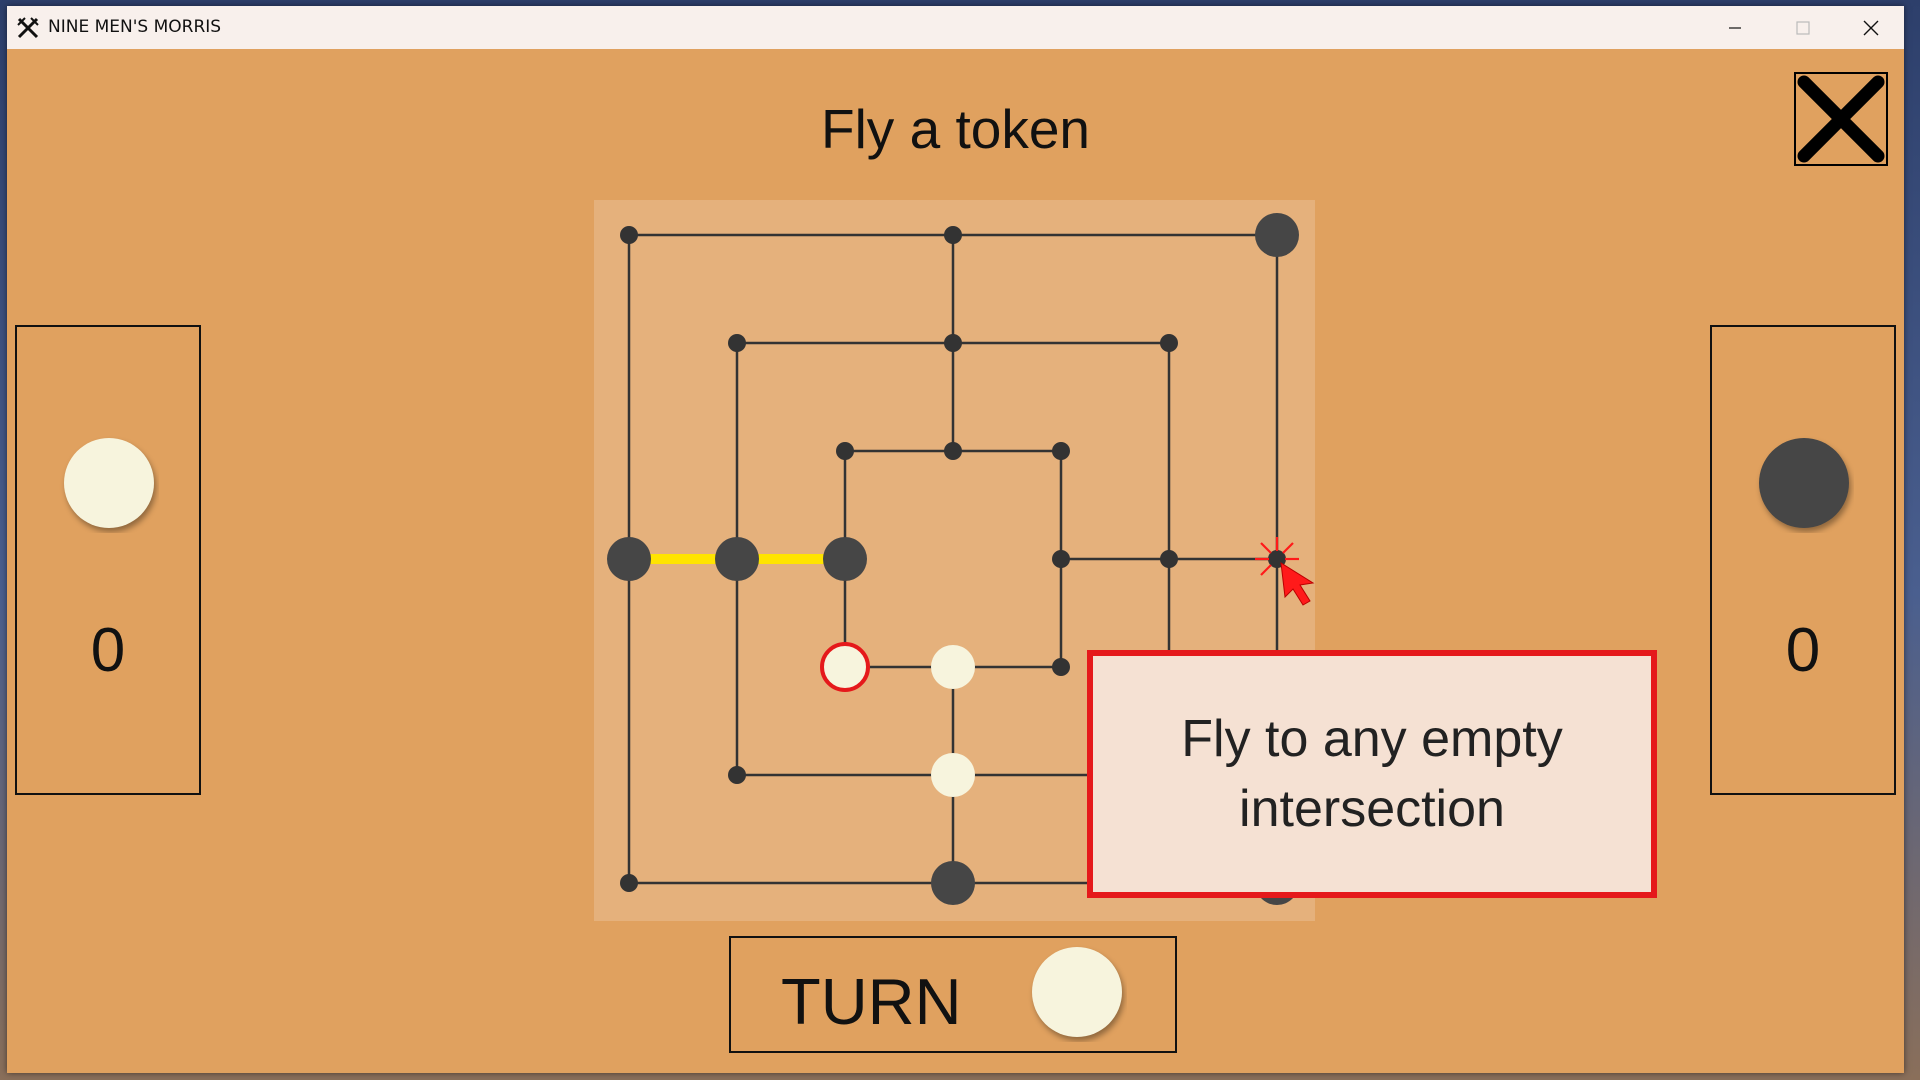 This screenshot has width=1920, height=1080. What do you see at coordinates (109, 483) in the screenshot?
I see `light-player-token` at bounding box center [109, 483].